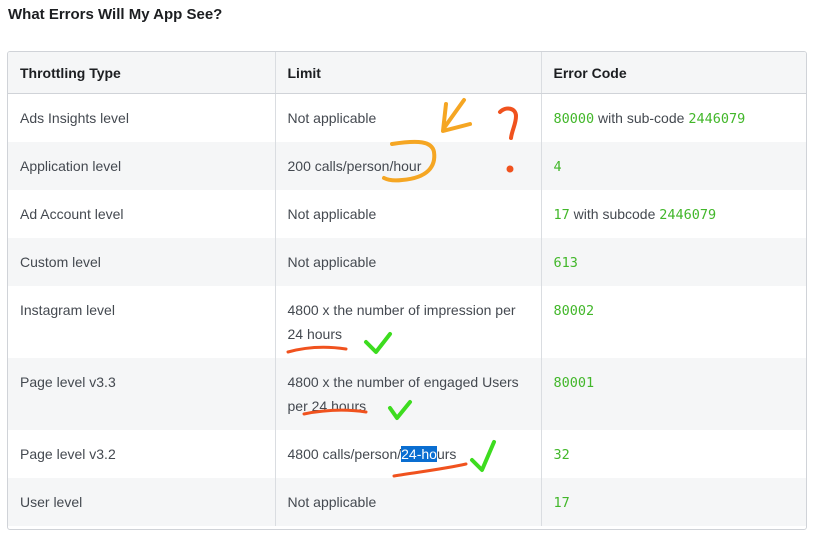  Describe the element at coordinates (141, 261) in the screenshot. I see `throttling-type-cell: Custom level` at that location.